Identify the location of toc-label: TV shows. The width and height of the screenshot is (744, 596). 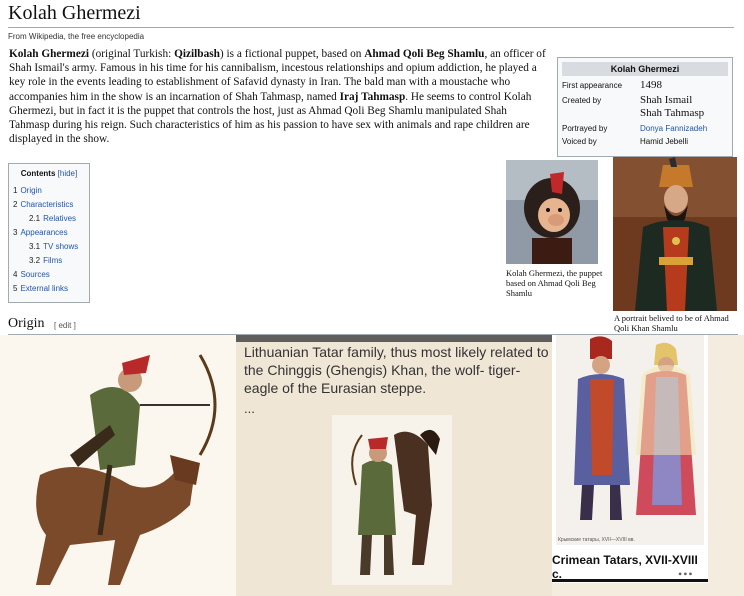
(61, 246).